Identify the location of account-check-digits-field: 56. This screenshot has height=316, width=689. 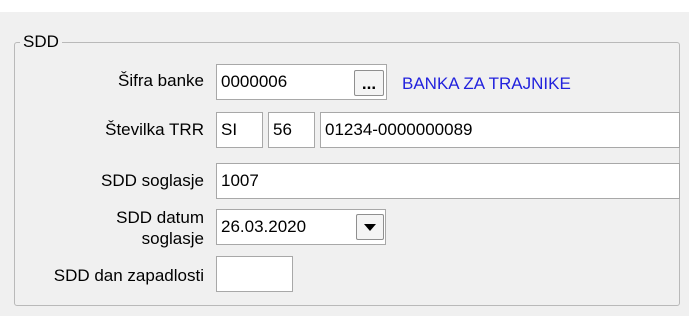
(291, 130).